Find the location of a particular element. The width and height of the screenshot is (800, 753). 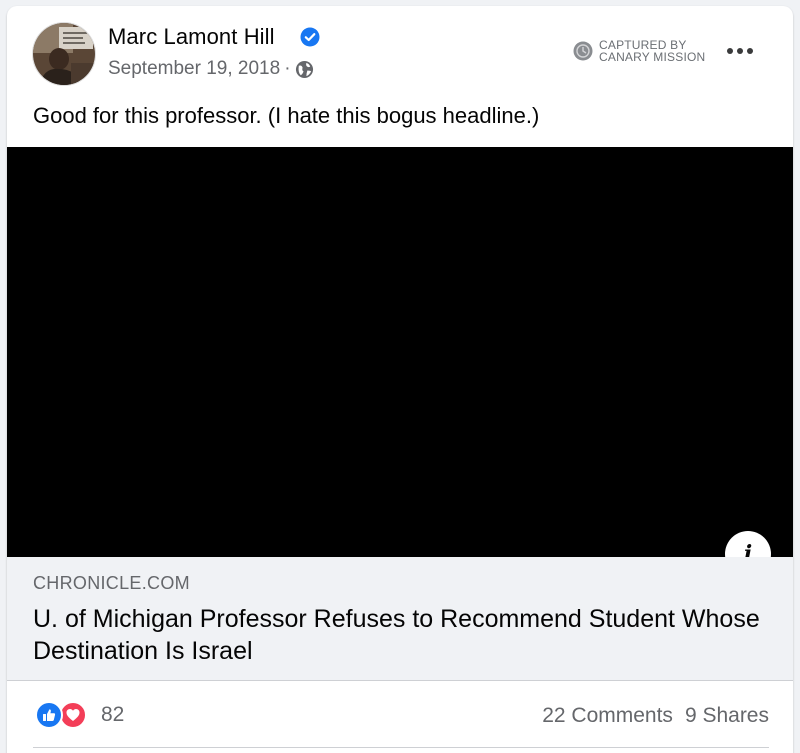

link-domain: CHRONICLE.COM is located at coordinates (111, 583).